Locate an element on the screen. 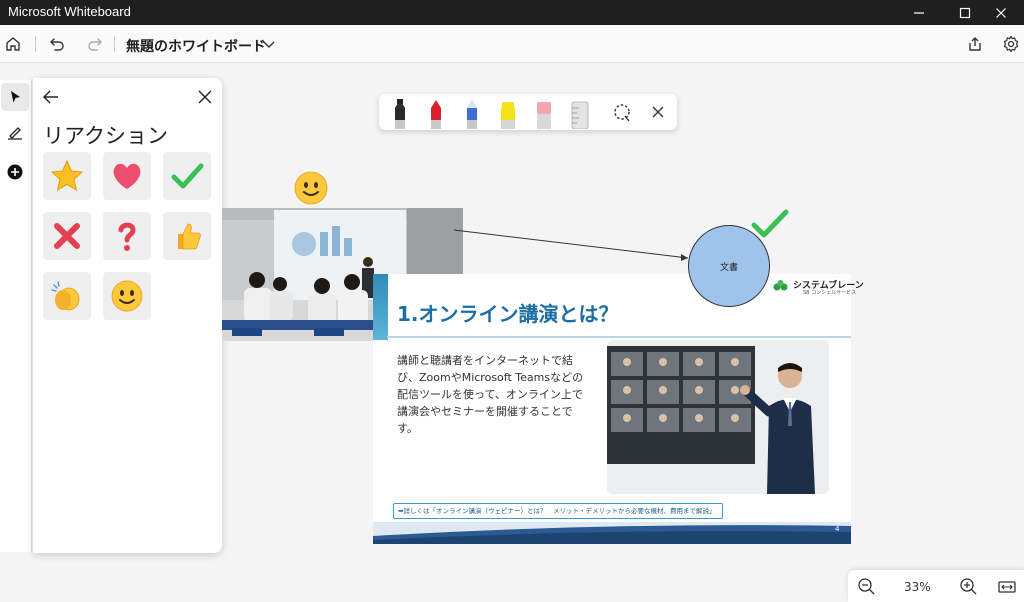 The width and height of the screenshot is (1024, 602). cross-icon is located at coordinates (67, 236).